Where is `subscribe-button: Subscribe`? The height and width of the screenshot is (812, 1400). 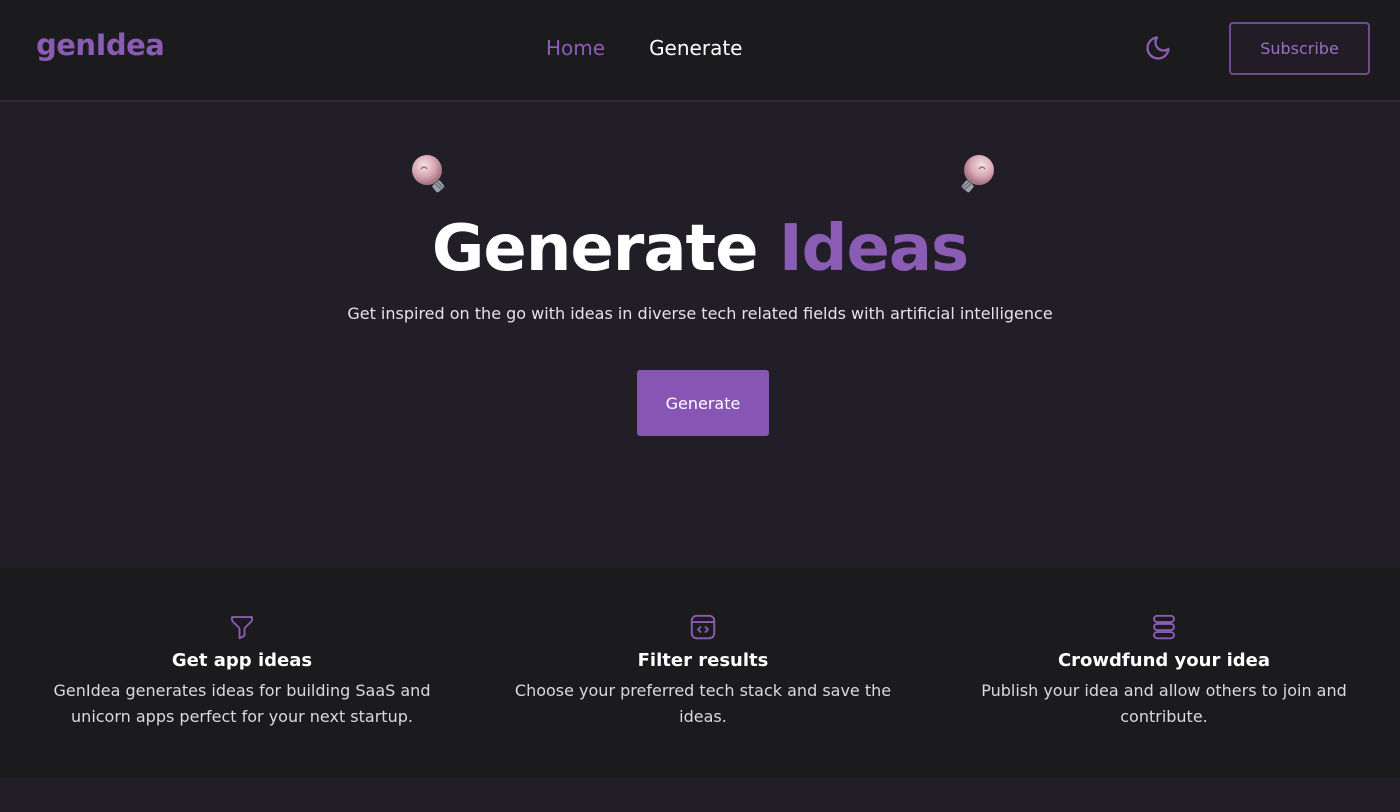
subscribe-button: Subscribe is located at coordinates (1299, 48).